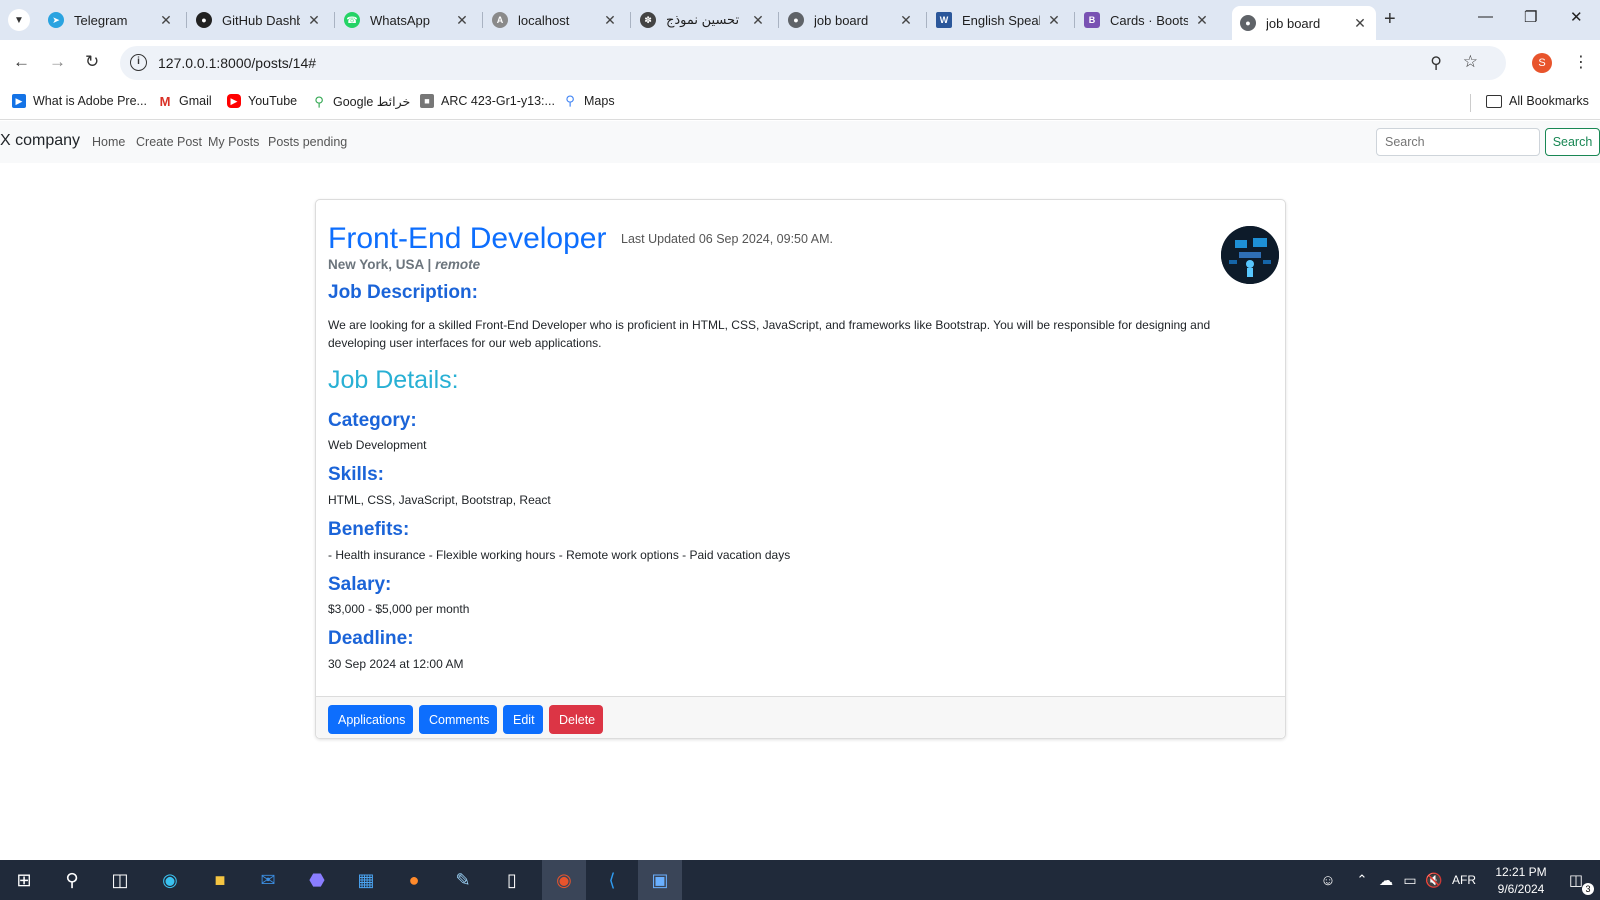 The image size is (1600, 900). What do you see at coordinates (56, 20) in the screenshot?
I see `telegram-icon: ➤` at bounding box center [56, 20].